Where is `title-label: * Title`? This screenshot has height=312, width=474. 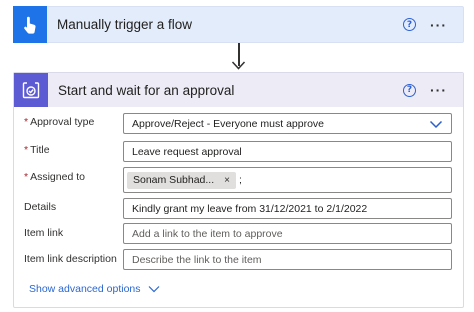
title-label: * Title is located at coordinates (37, 150).